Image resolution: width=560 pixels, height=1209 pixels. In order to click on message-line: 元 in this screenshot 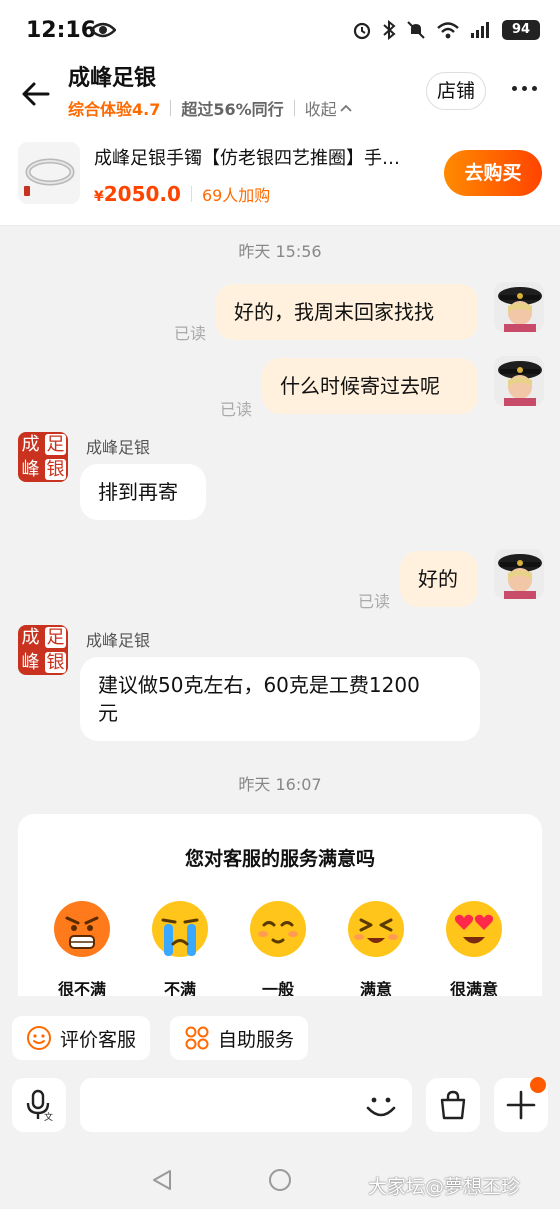, I will do `click(108, 713)`.